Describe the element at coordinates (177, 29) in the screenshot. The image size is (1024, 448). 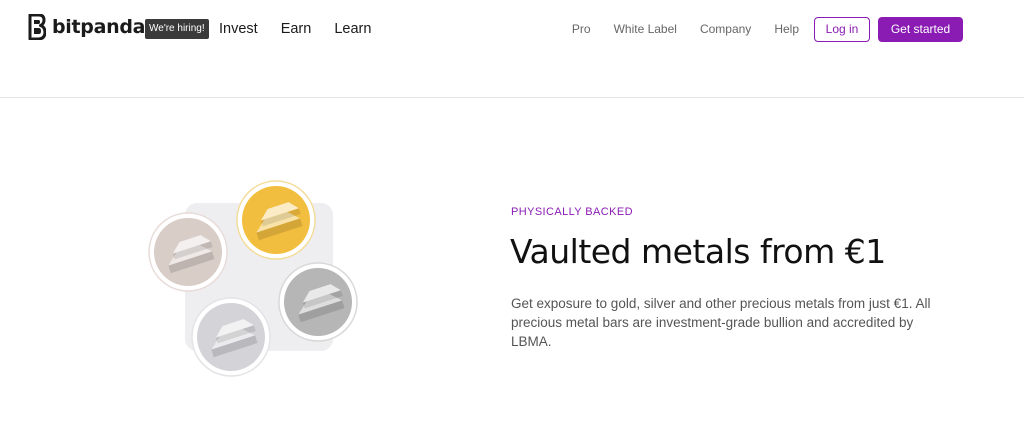
I see `hiring-badge: We're hiring!` at that location.